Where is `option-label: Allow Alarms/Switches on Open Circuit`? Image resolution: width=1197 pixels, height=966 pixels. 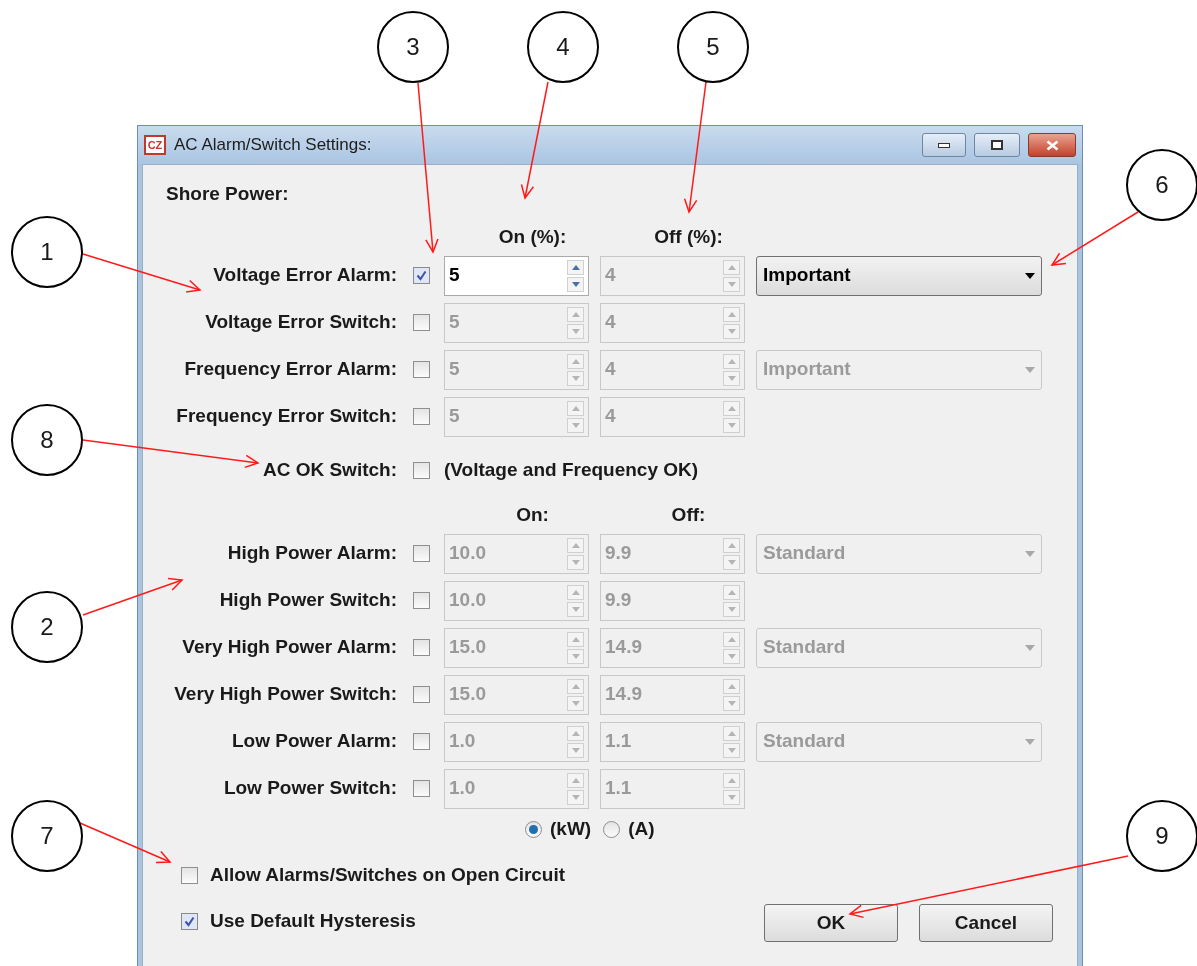 option-label: Allow Alarms/Switches on Open Circuit is located at coordinates (388, 874).